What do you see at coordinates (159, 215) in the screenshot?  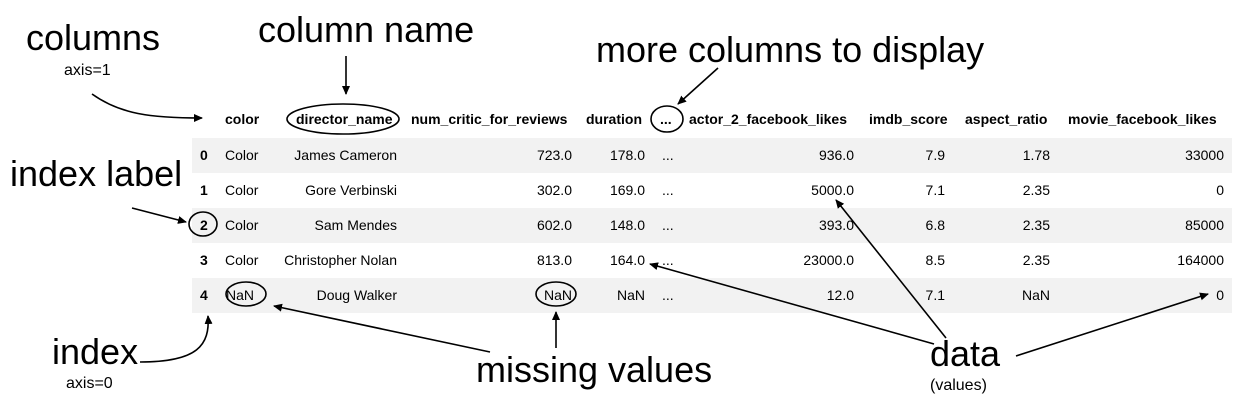 I see `index-label-arrow` at bounding box center [159, 215].